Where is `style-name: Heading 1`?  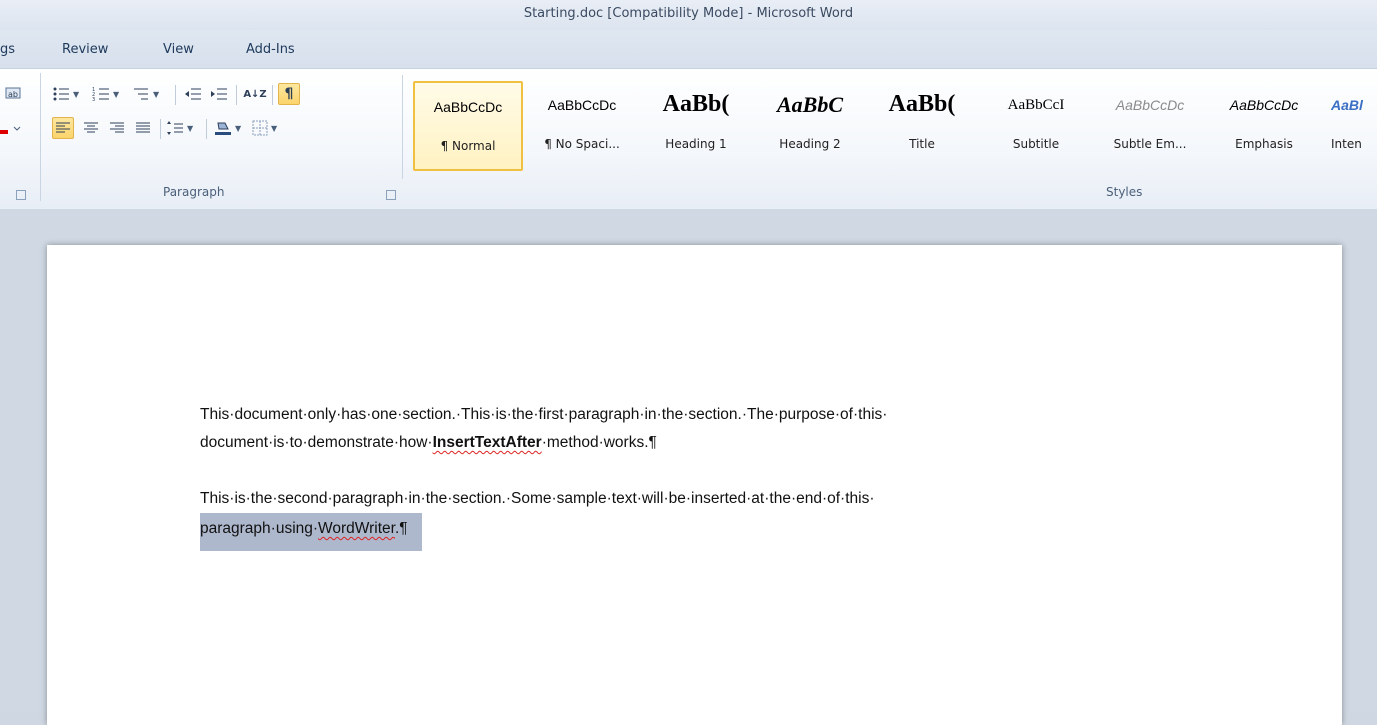
style-name: Heading 1 is located at coordinates (696, 144).